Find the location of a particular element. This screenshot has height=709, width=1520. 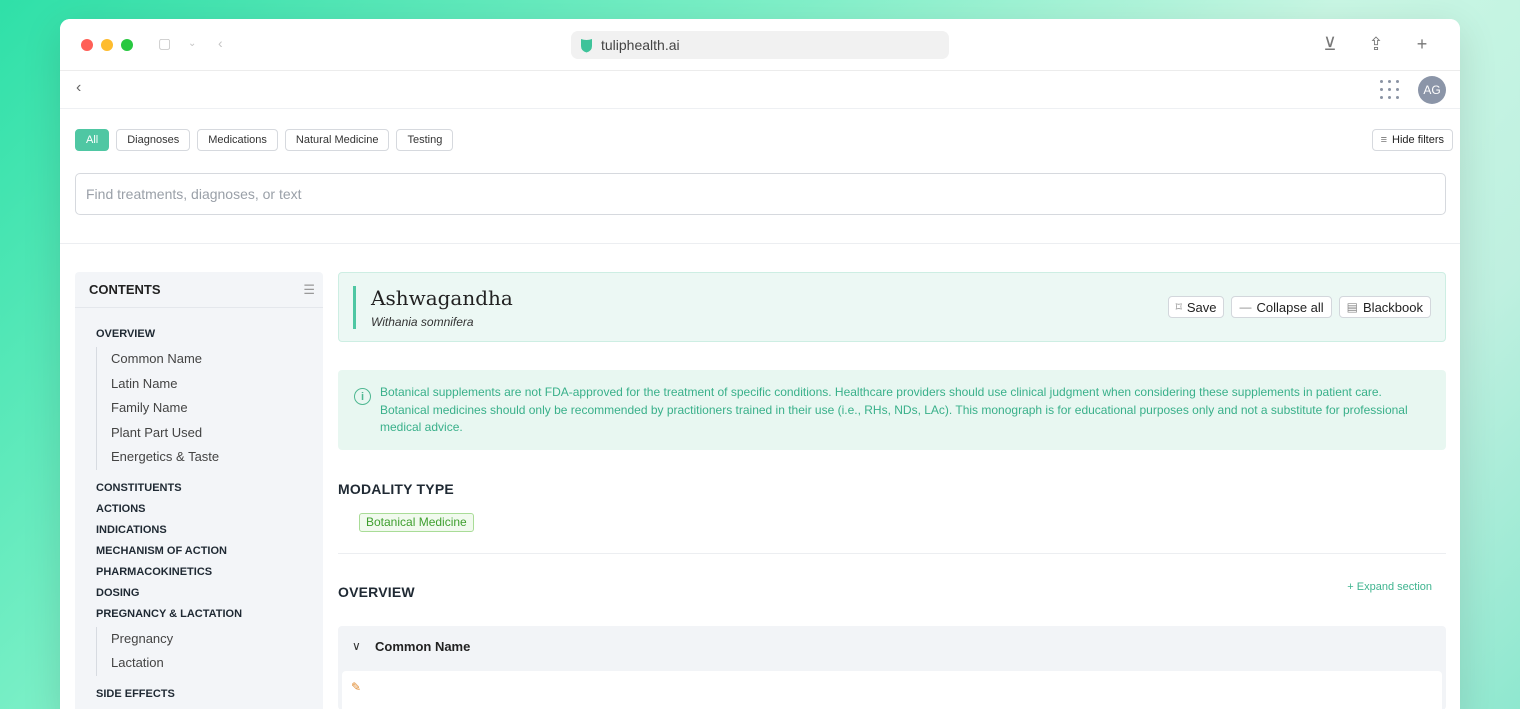

browser-titlebar: ▢ ⌄ ‹ tuliphealth.ai ⊻ ⇪ + is located at coordinates (760, 45).